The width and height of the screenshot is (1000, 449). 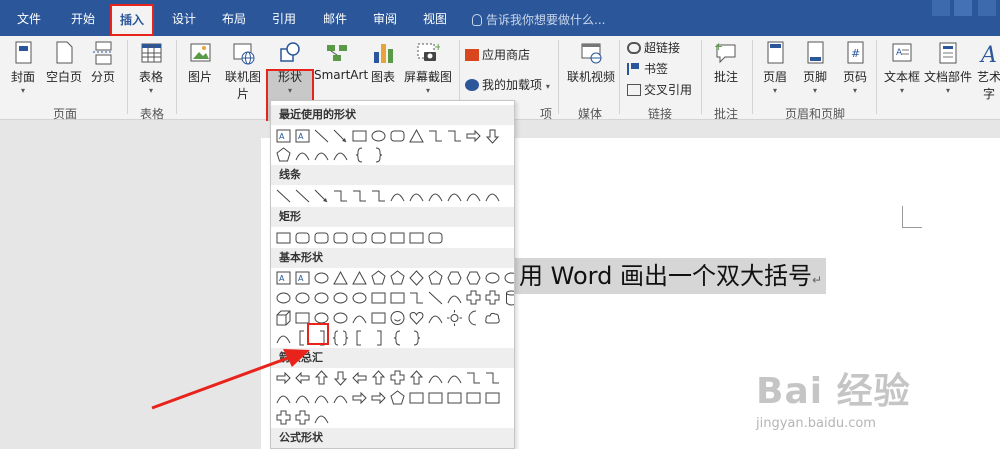 What do you see at coordinates (340, 136) in the screenshot?
I see `shape-option-arrowline` at bounding box center [340, 136].